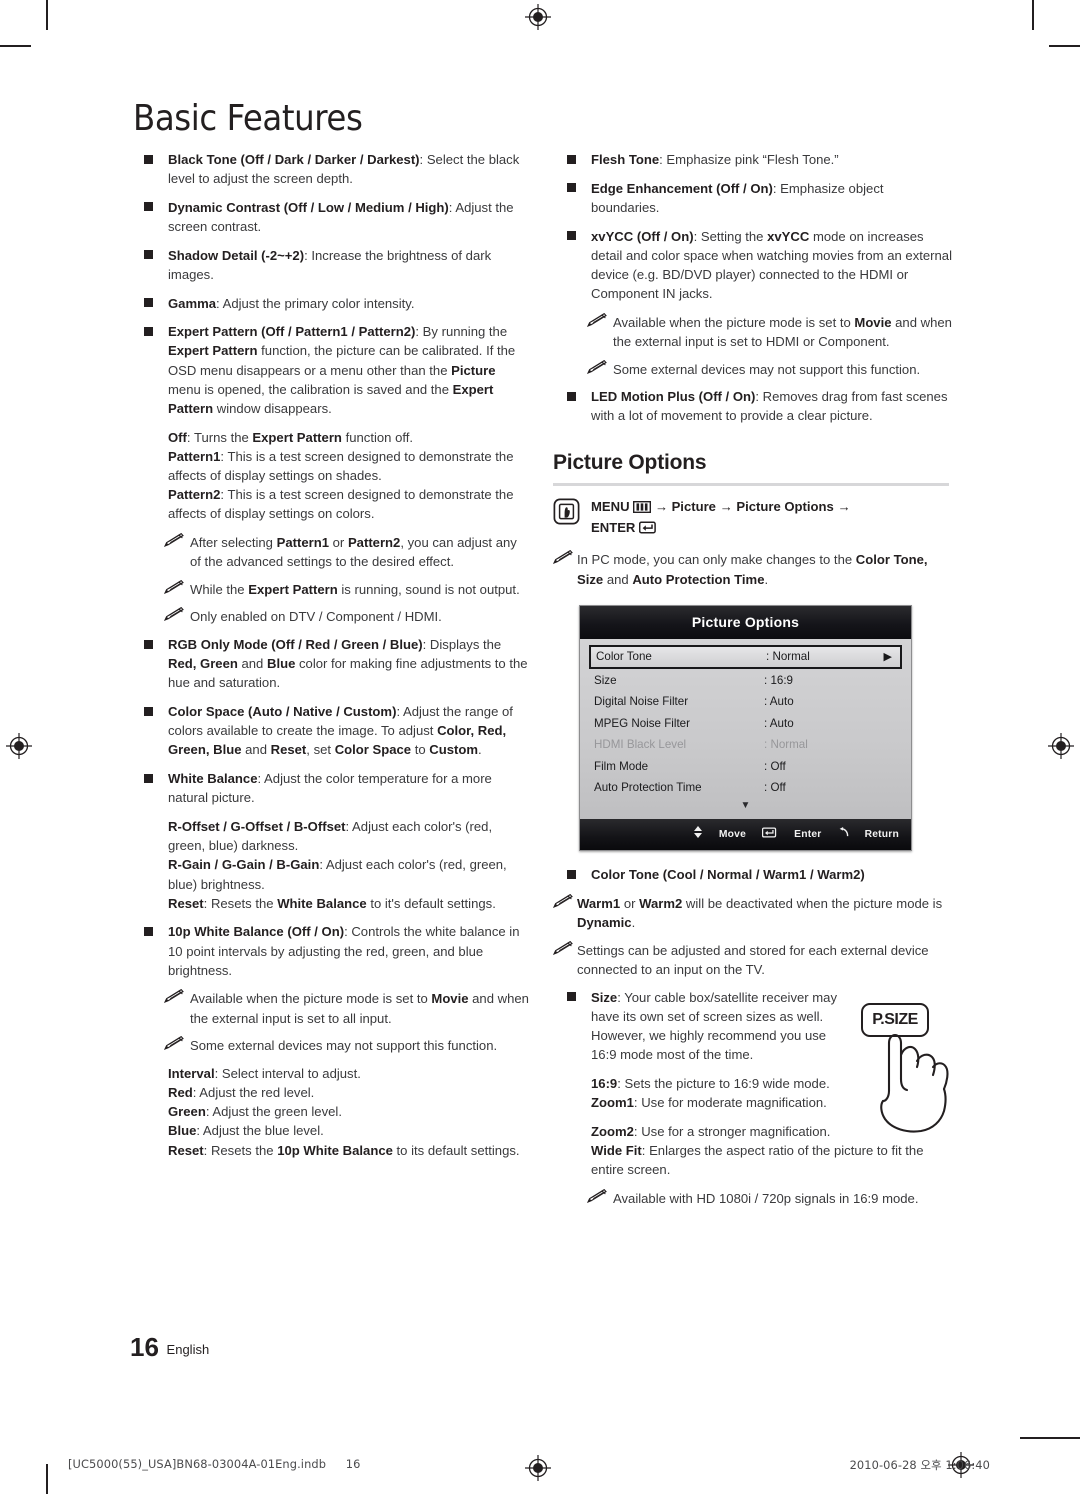 This screenshot has width=1080, height=1494. What do you see at coordinates (188, 1349) in the screenshot?
I see `page-language: English` at bounding box center [188, 1349].